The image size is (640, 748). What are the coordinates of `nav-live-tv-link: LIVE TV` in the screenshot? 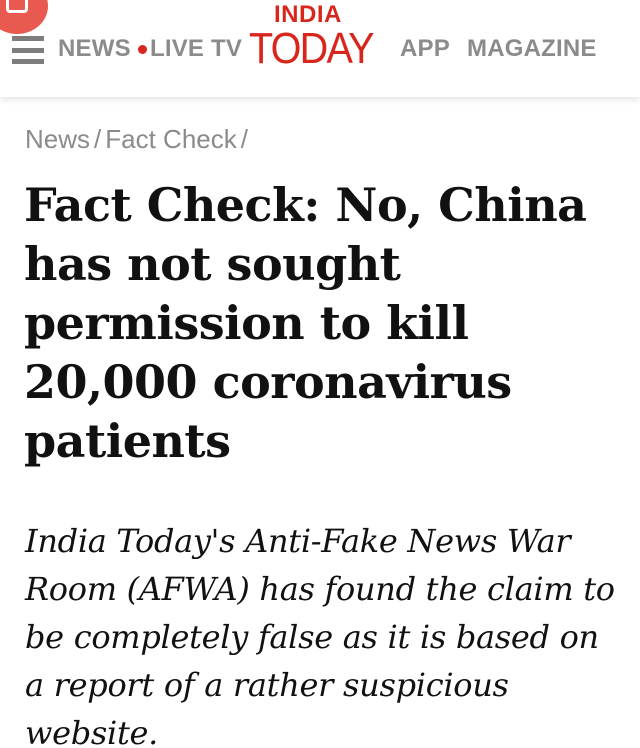 It's located at (196, 49).